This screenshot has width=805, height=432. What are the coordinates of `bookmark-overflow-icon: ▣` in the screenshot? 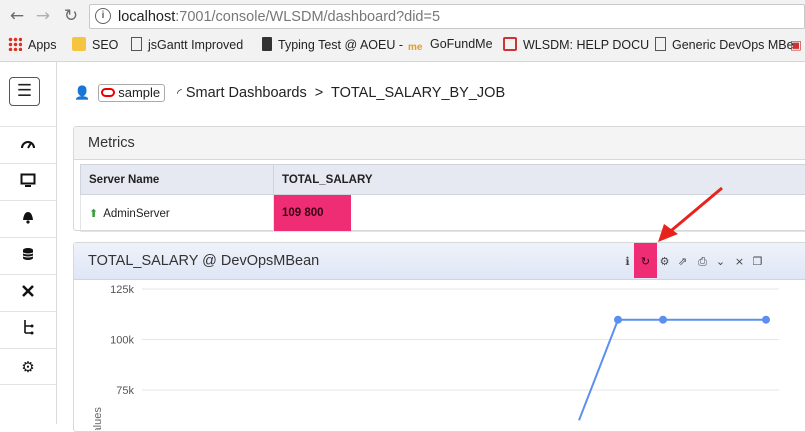 It's located at (796, 44).